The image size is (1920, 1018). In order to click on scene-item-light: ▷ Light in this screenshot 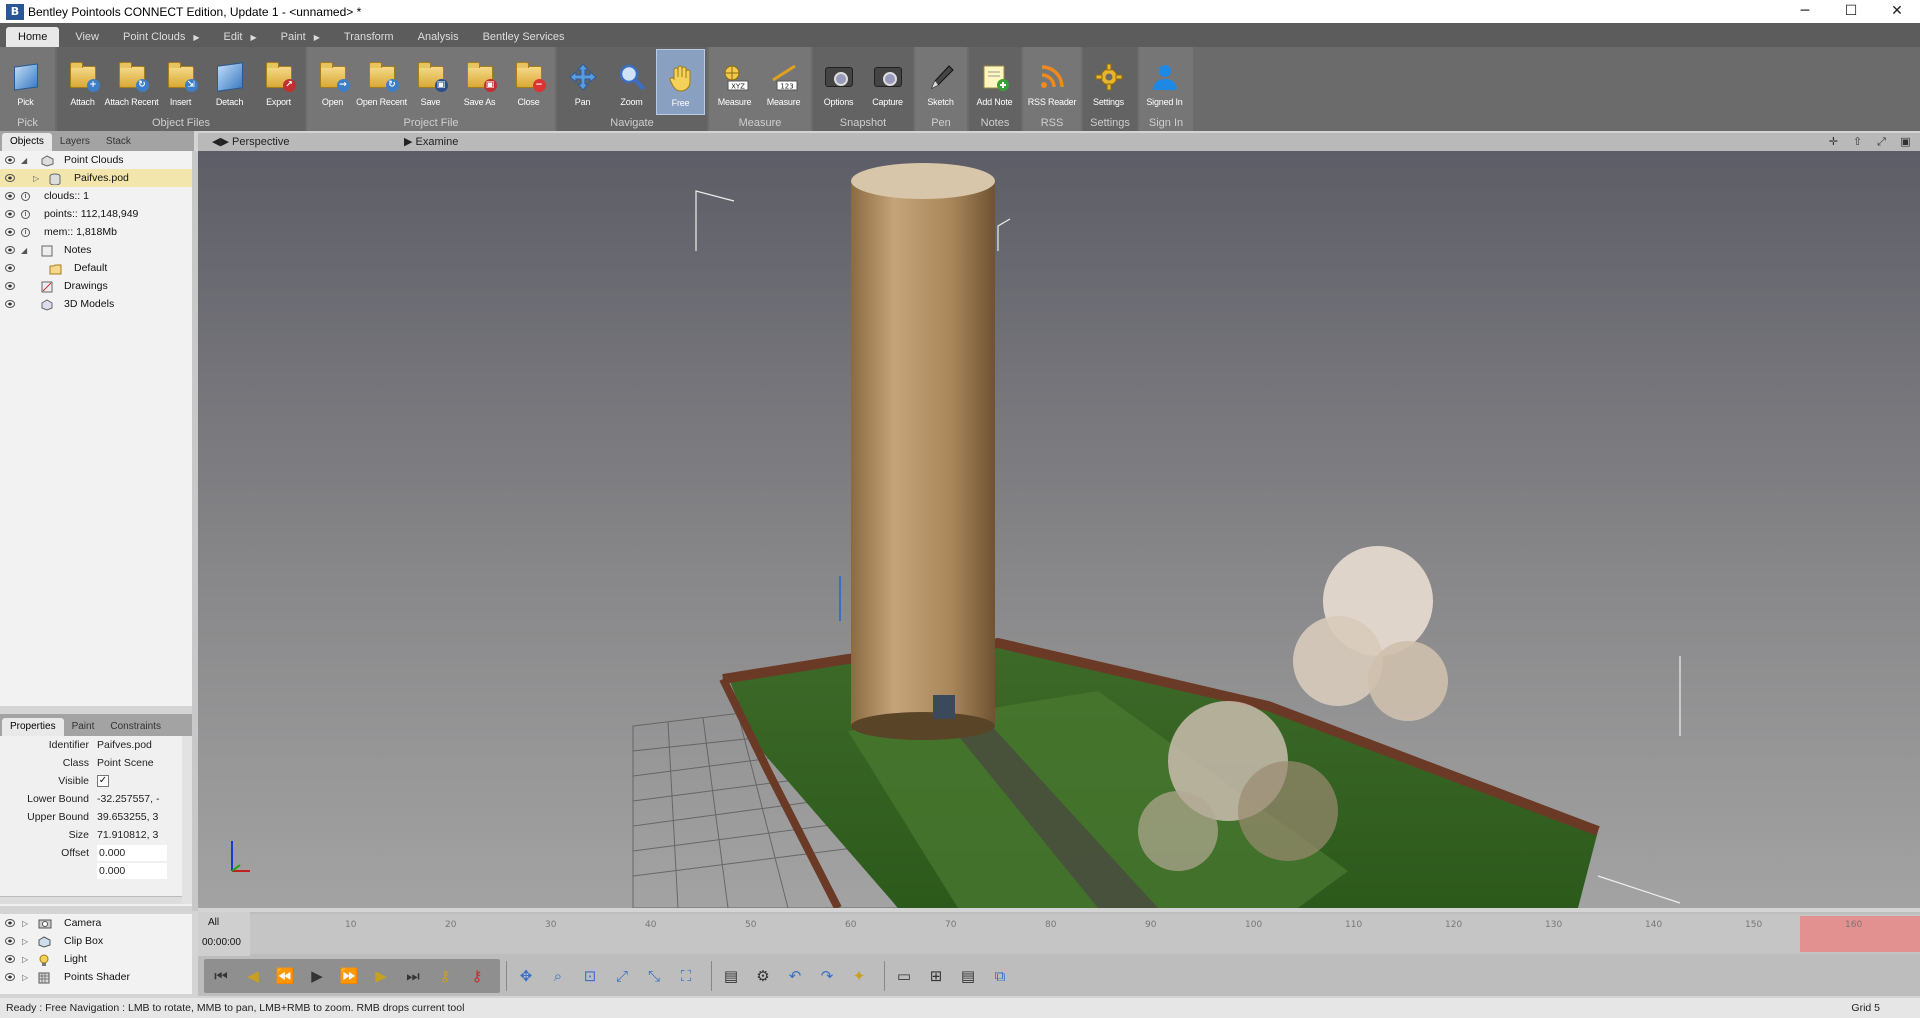, I will do `click(96, 959)`.